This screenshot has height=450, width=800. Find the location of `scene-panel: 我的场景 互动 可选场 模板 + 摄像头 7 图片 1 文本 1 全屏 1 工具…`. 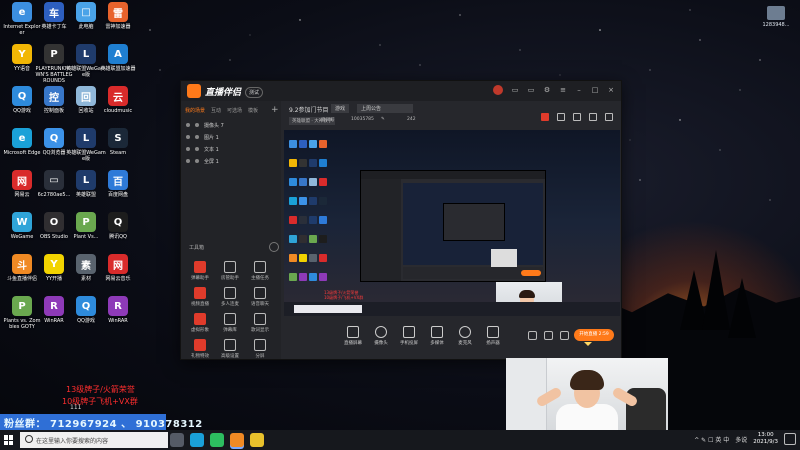

scene-panel: 我的场景 互动 可选场 模板 + 摄像头 7 图片 1 文本 1 全屏 1 工具… is located at coordinates (231, 230).